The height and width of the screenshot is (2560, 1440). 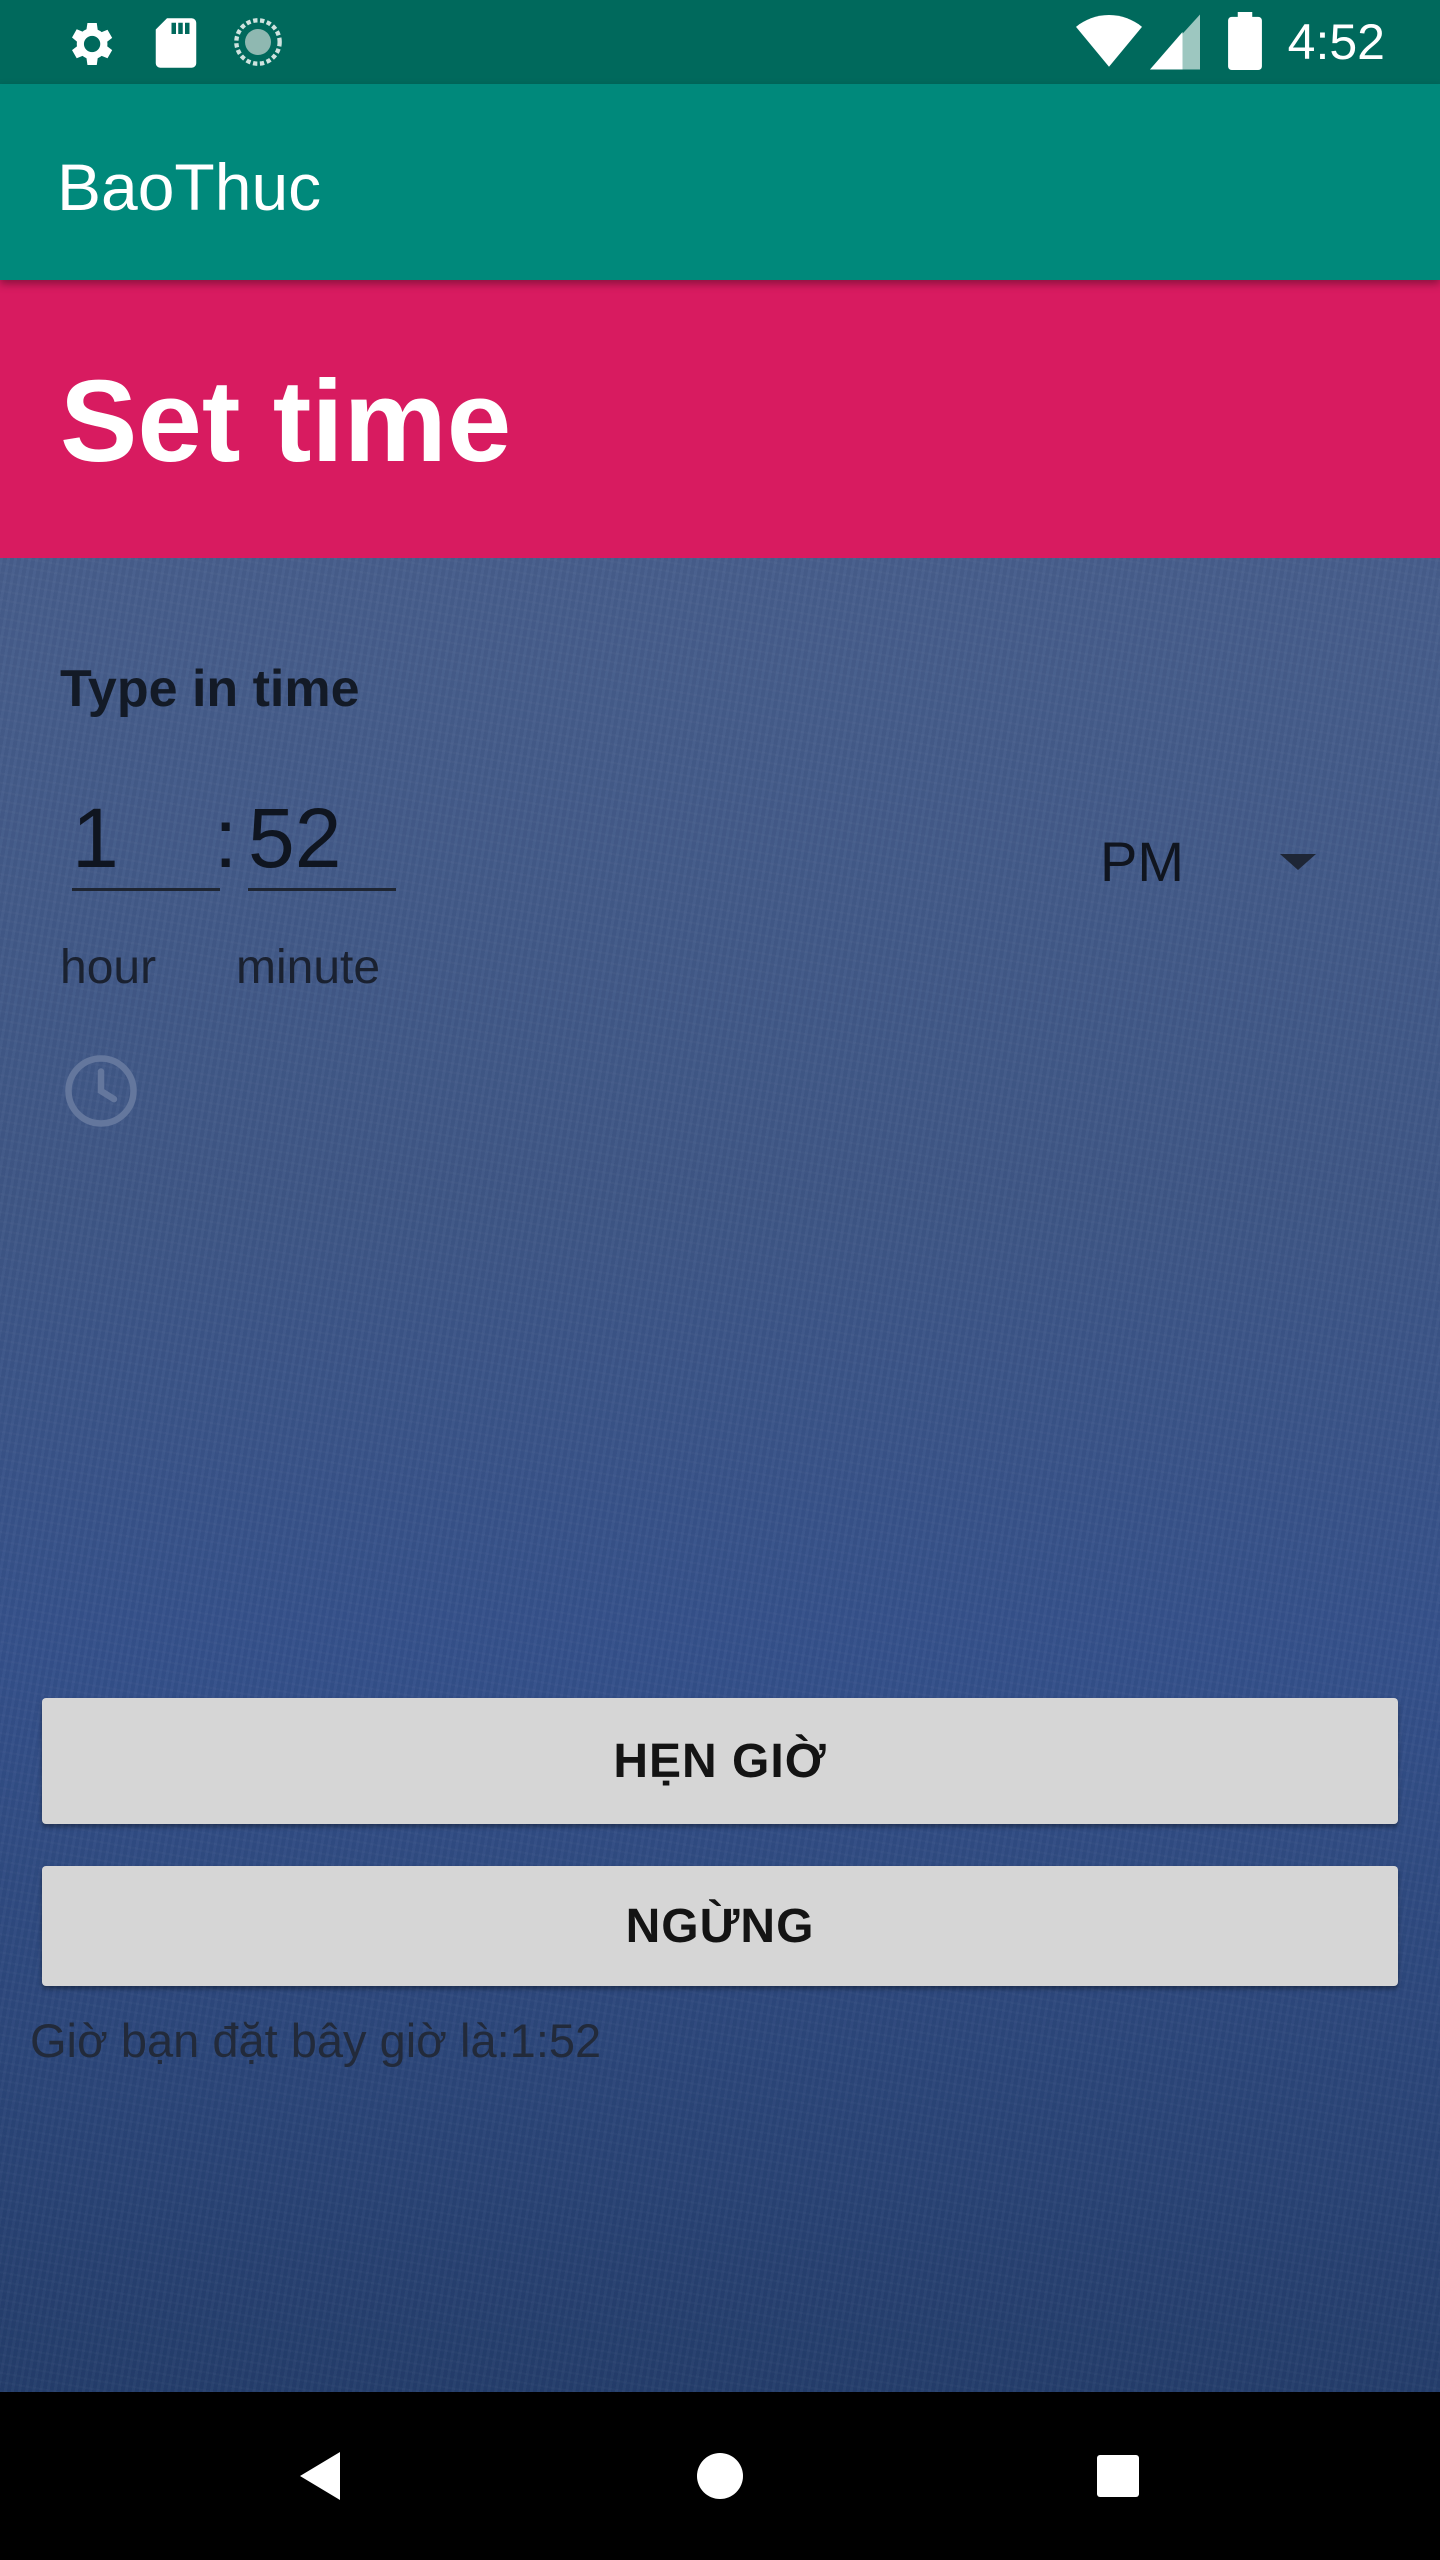 I want to click on result-text: Giờ bạn đặt bây giờ là:1:52, so click(x=316, y=2040).